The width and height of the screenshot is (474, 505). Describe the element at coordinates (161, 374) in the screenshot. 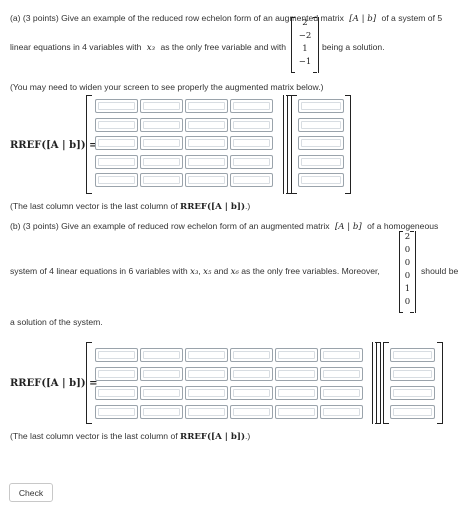

I see `part-b-coef-input-r2-c2` at that location.